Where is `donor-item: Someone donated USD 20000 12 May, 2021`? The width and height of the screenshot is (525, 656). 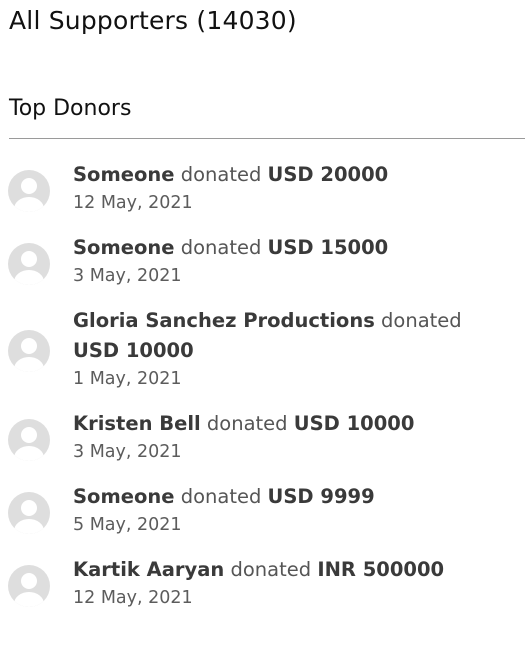
donor-item: Someone donated USD 20000 12 May, 2021 is located at coordinates (262, 188).